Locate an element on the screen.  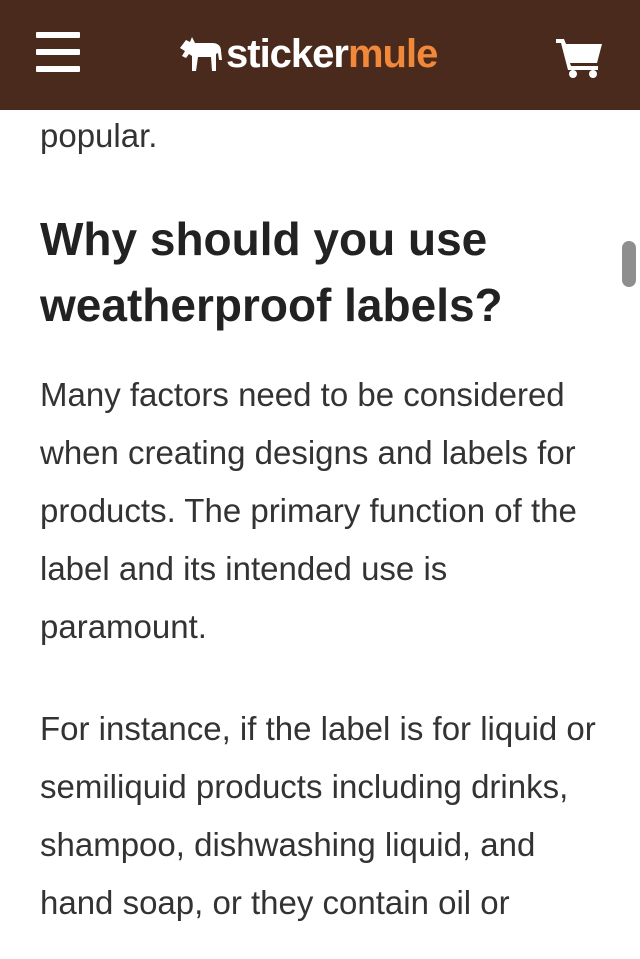
shopping-cart-icon is located at coordinates (580, 57).